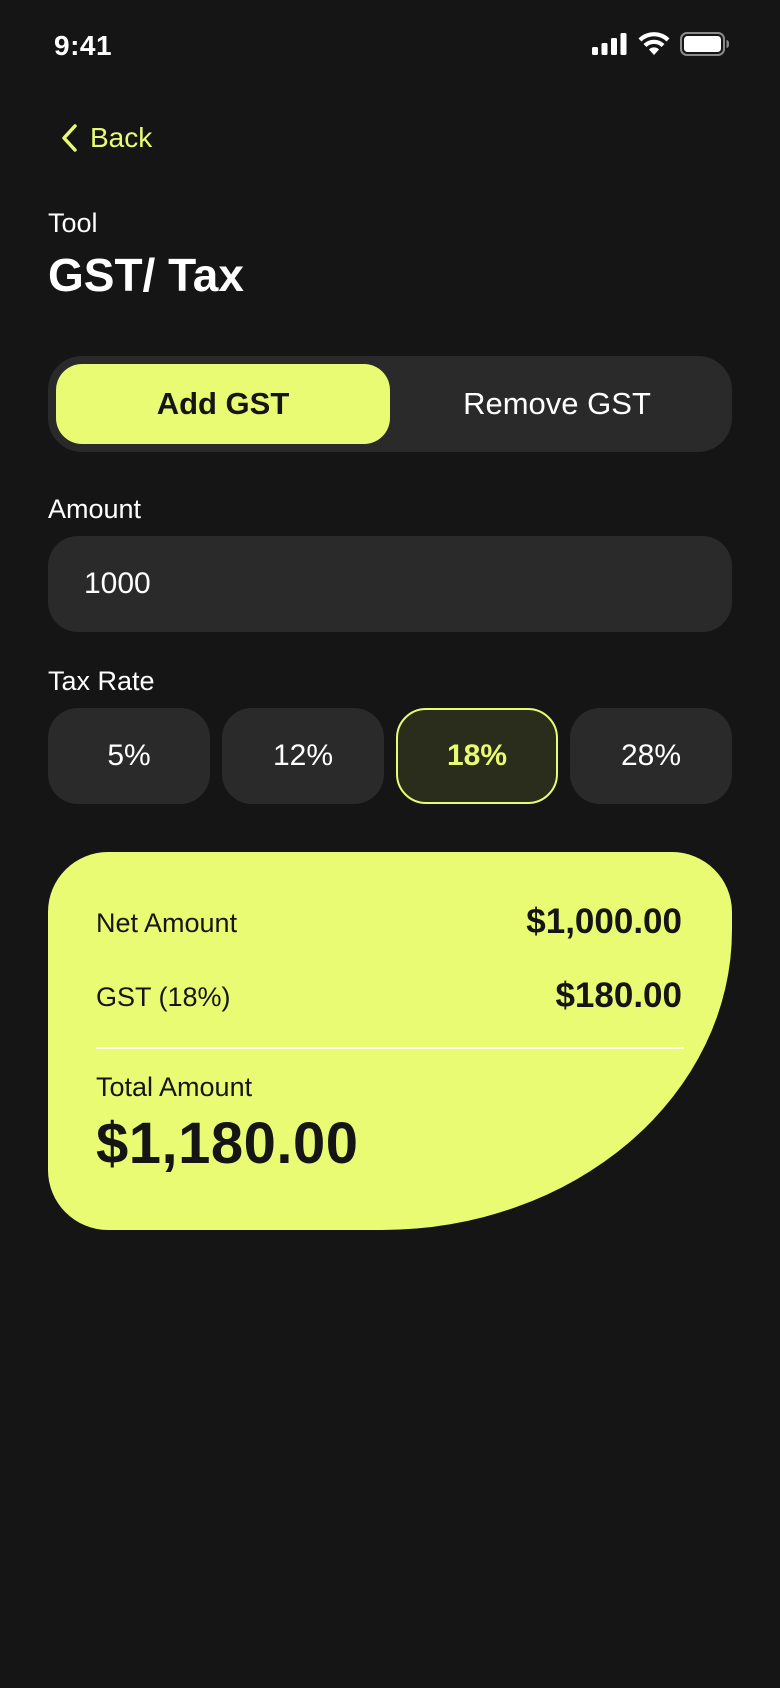 The height and width of the screenshot is (1688, 780). I want to click on total-amount-label: Total Amount, so click(174, 1087).